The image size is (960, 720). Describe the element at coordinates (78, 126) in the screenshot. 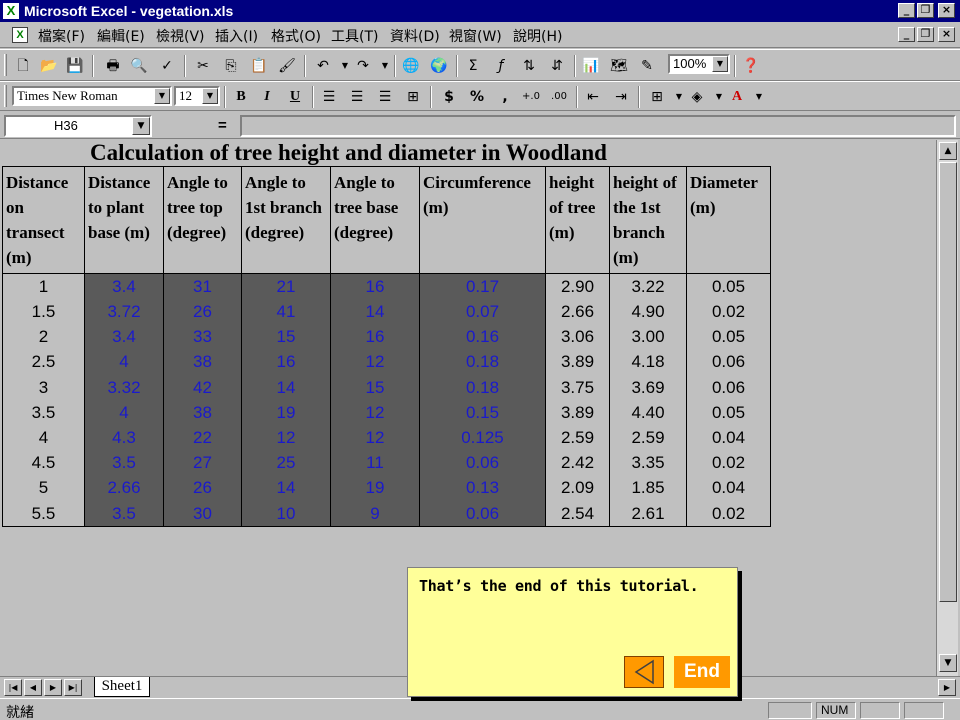

I see `name-box: H36 ▼` at that location.